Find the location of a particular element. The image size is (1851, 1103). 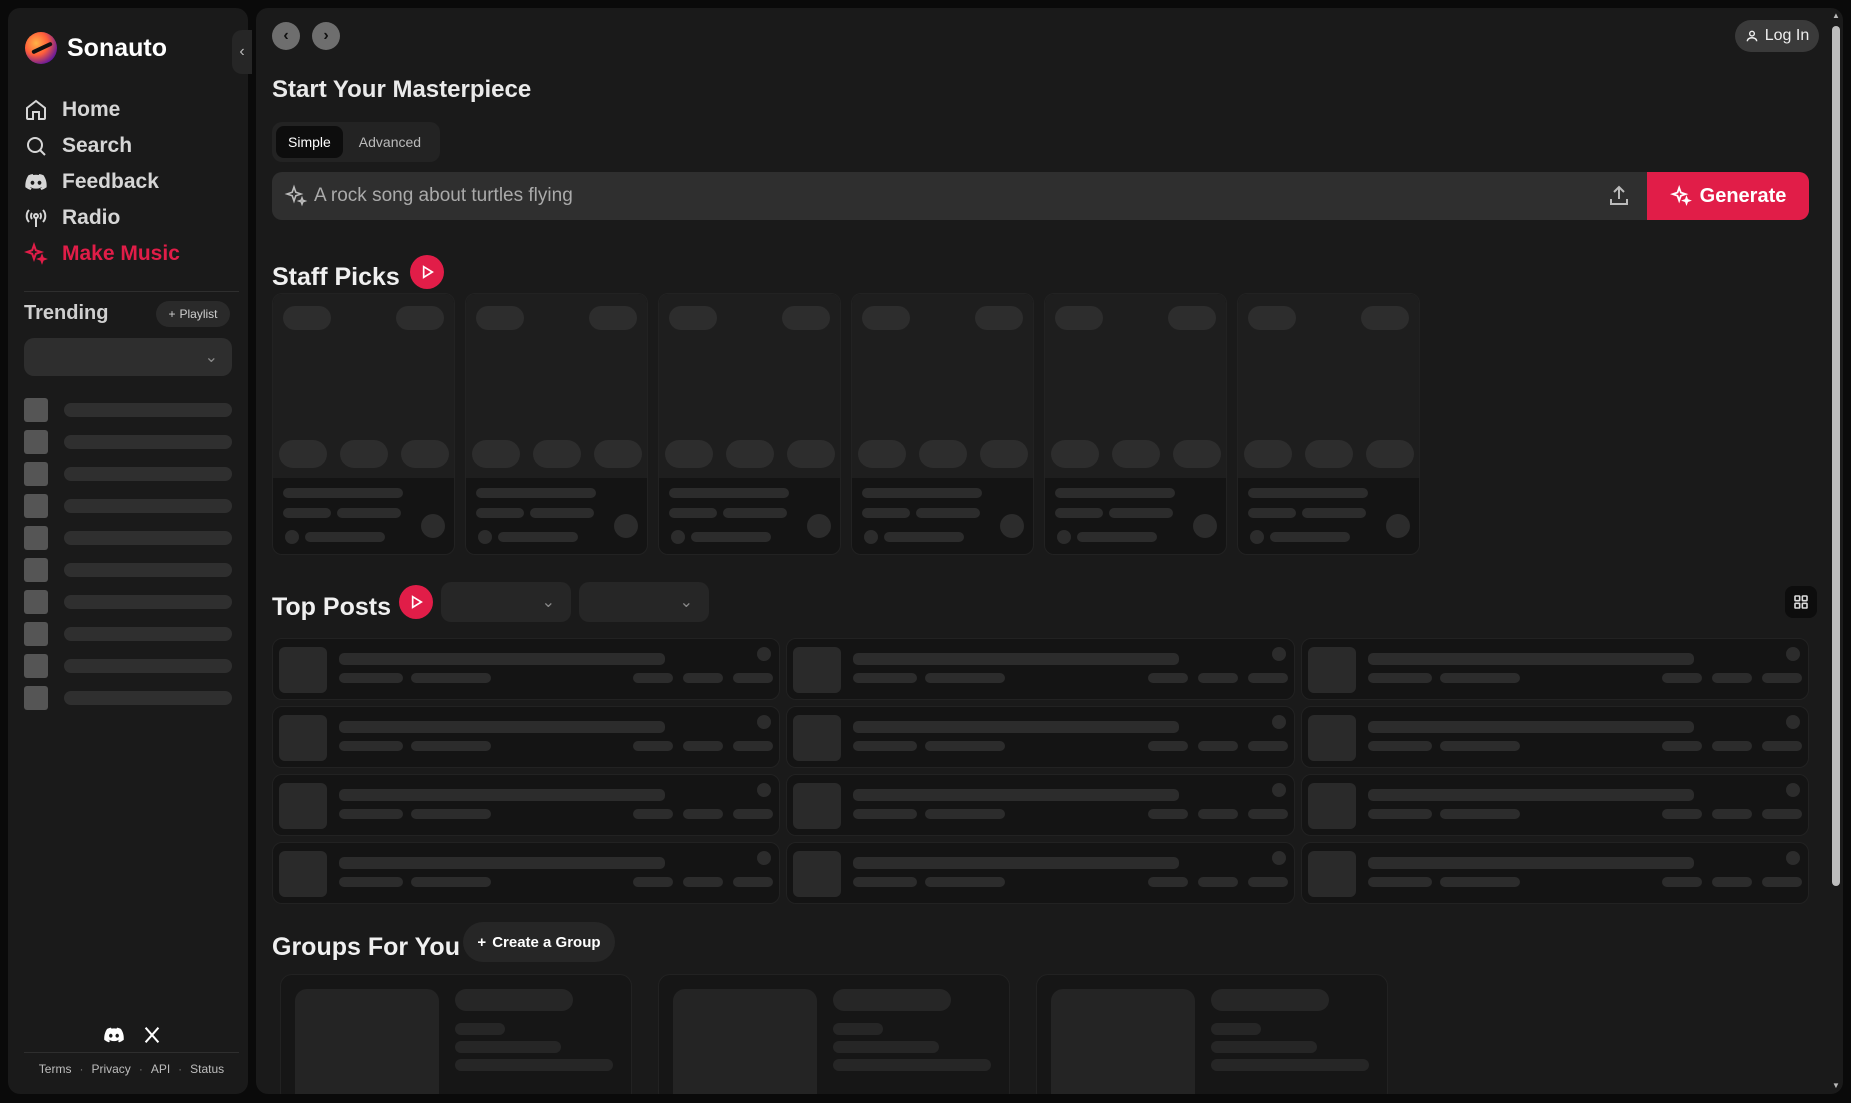

tab-simple: Simple is located at coordinates (309, 142).